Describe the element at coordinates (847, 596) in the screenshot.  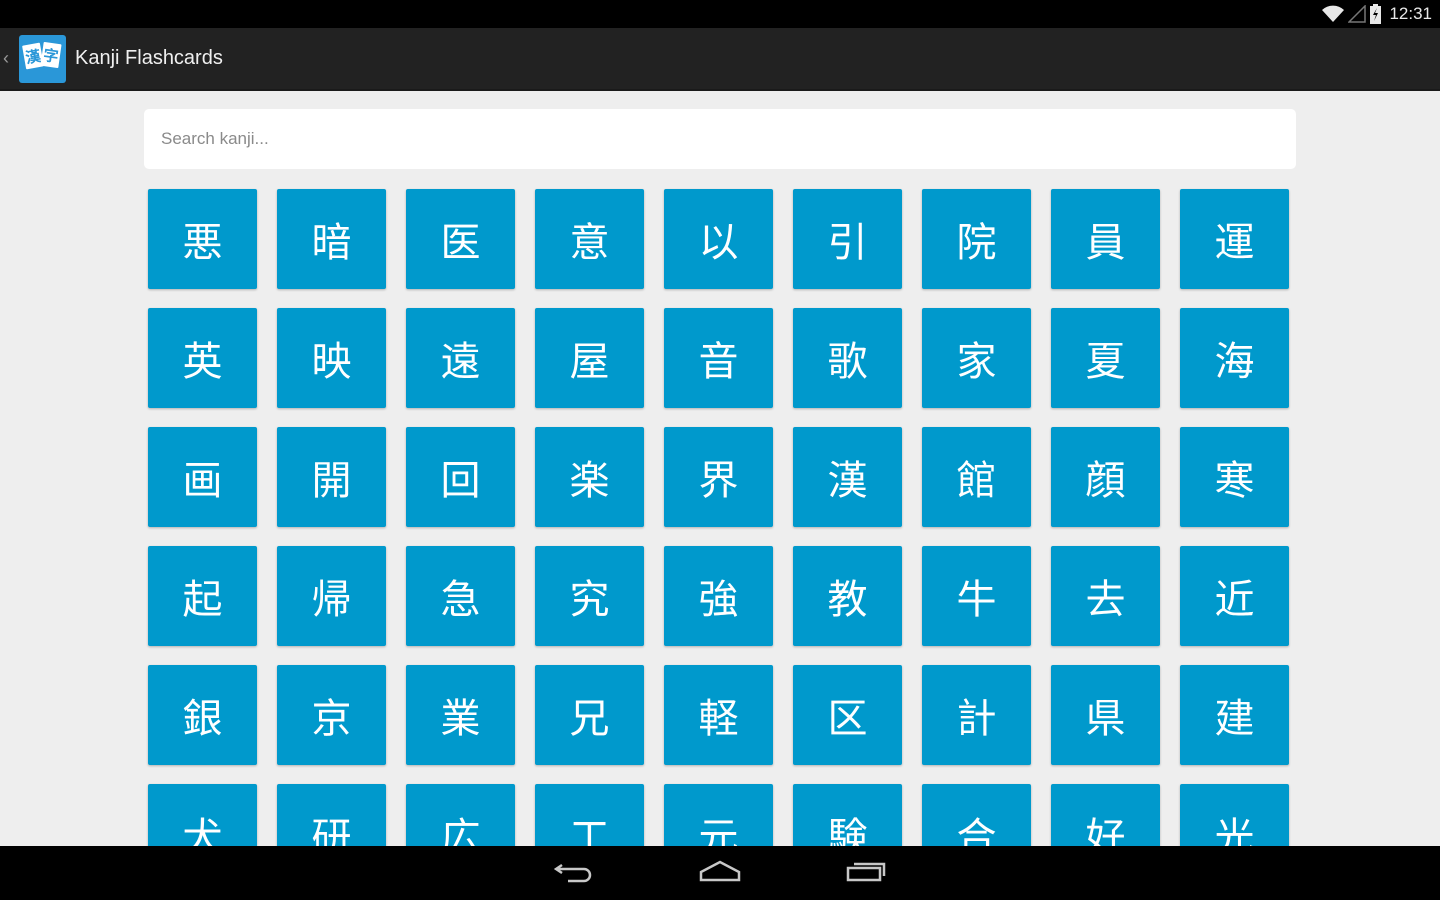
I see `kanji-tile: 教` at that location.